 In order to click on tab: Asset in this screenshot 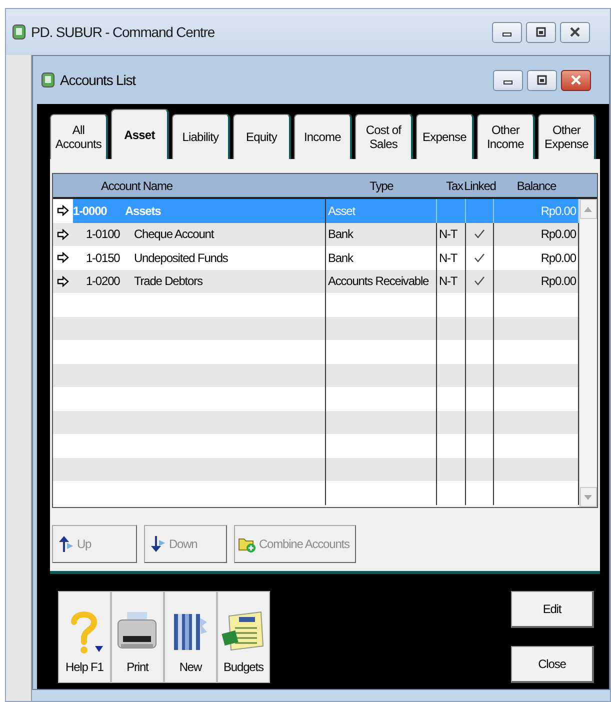, I will do `click(139, 134)`.